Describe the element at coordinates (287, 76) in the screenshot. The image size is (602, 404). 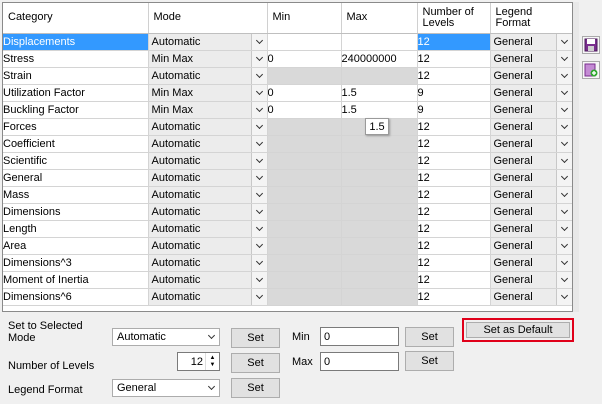
I see `table-row: Strain Automatic 12 General` at that location.